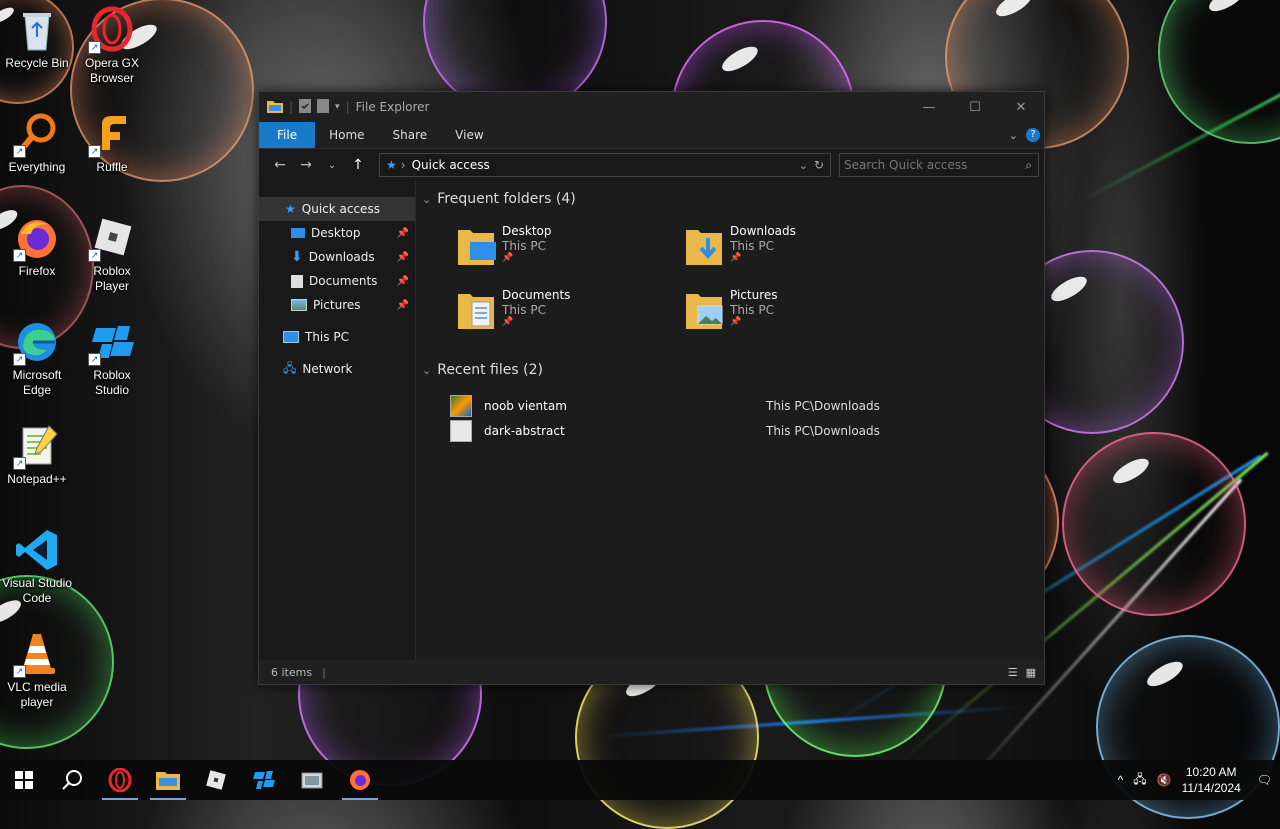 This screenshot has width=1280, height=829. Describe the element at coordinates (1264, 780) in the screenshot. I see `notifications-icon: 🗨` at that location.